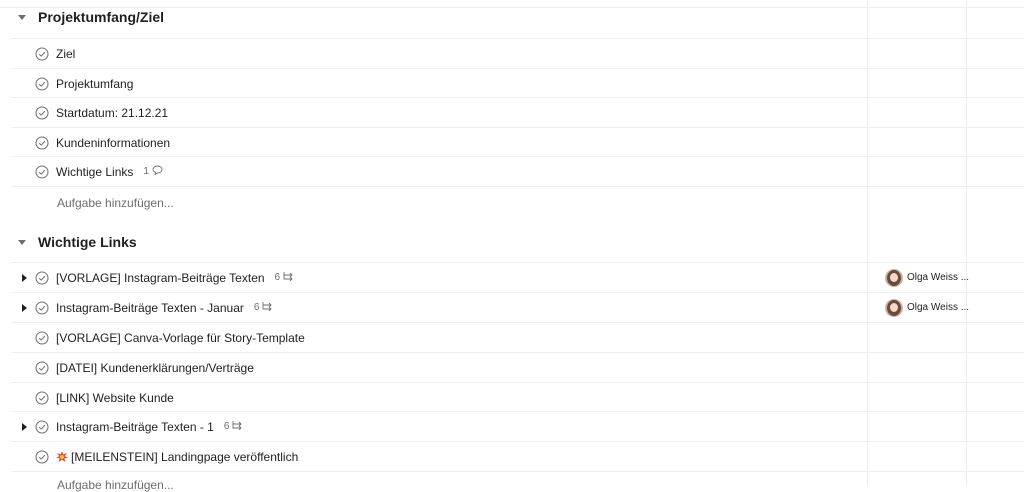  Describe the element at coordinates (517, 83) in the screenshot. I see `task-row: Projektumfang` at that location.